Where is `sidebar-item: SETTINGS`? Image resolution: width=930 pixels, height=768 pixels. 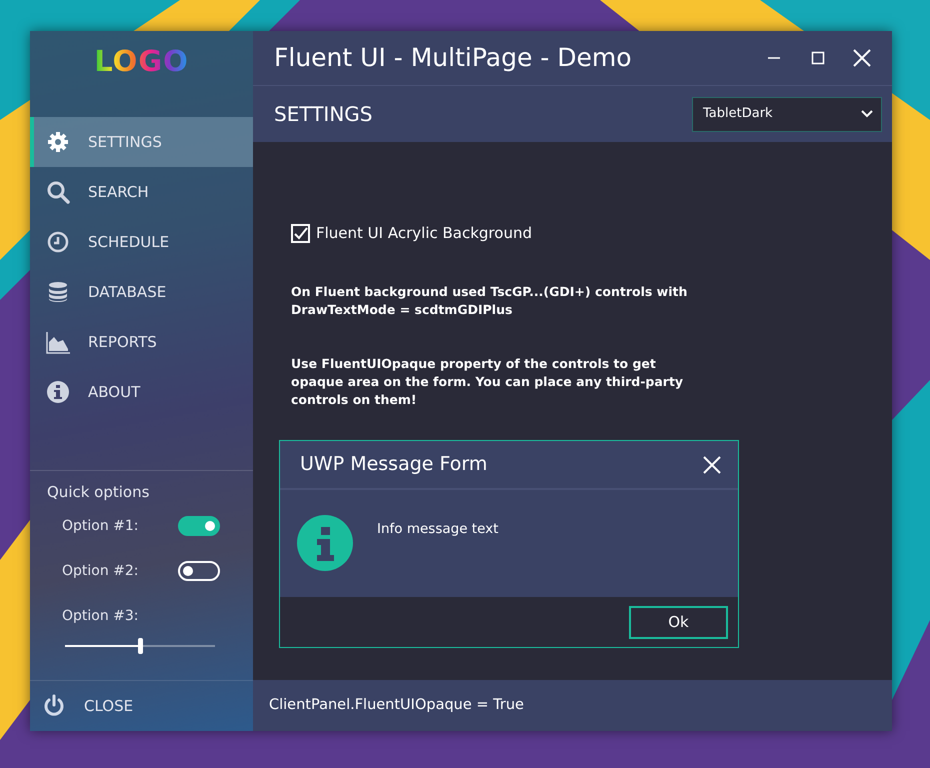 sidebar-item: SETTINGS is located at coordinates (141, 142).